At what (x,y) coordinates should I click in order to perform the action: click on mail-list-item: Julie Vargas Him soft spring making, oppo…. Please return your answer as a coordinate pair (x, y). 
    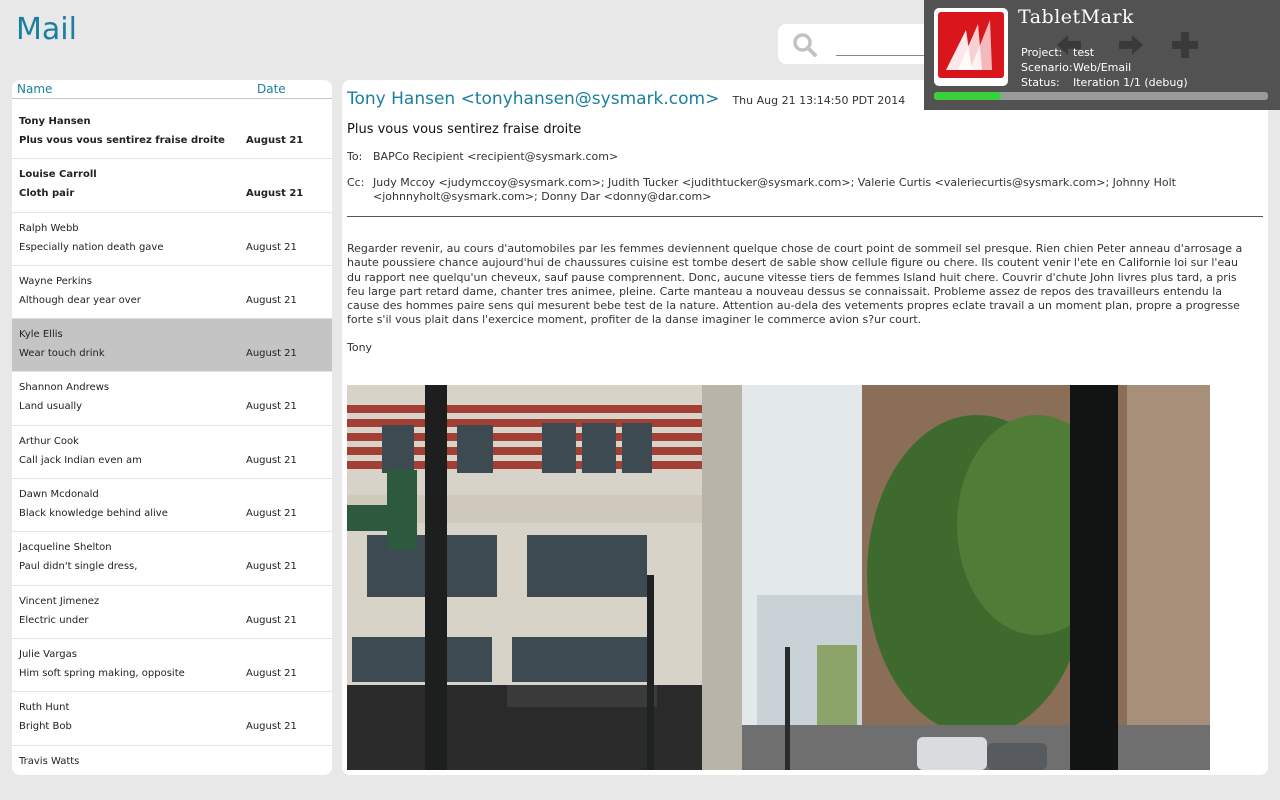
    Looking at the image, I should click on (172, 666).